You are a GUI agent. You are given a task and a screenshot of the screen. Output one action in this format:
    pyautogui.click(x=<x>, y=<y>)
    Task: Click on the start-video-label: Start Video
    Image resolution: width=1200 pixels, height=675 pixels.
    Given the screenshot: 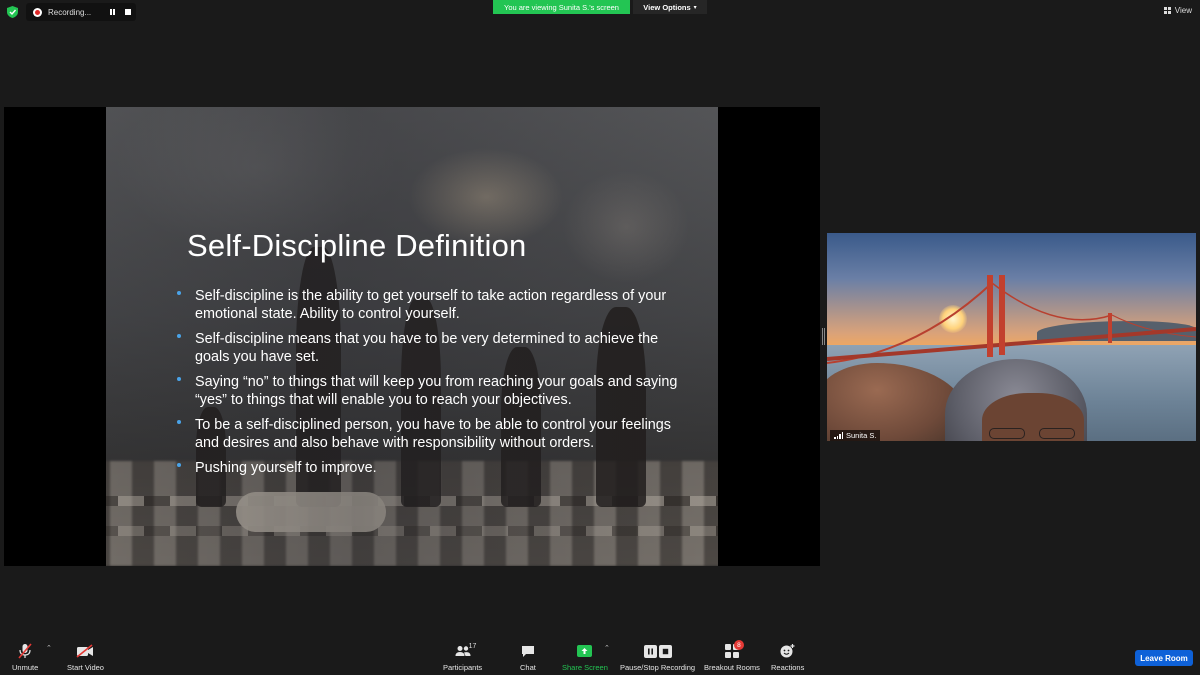 What is the action you would take?
    pyautogui.click(x=85, y=667)
    